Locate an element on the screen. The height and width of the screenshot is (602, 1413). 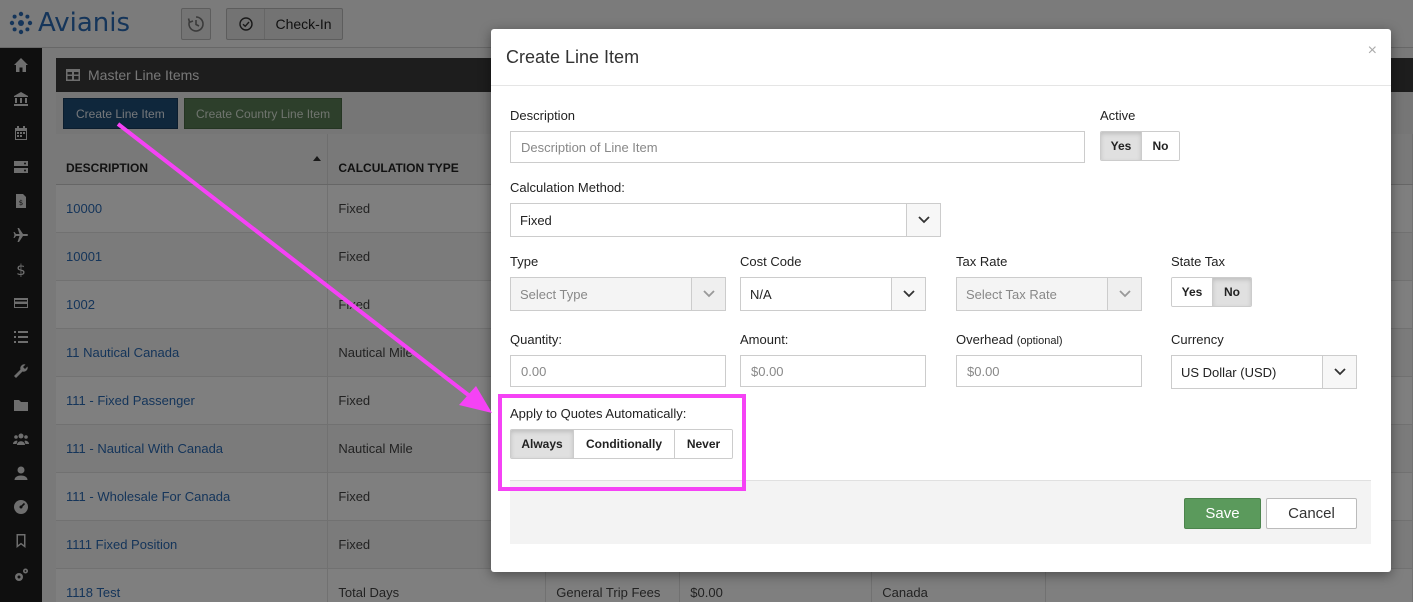
currency-value: US Dollar (USD) is located at coordinates (1229, 372).